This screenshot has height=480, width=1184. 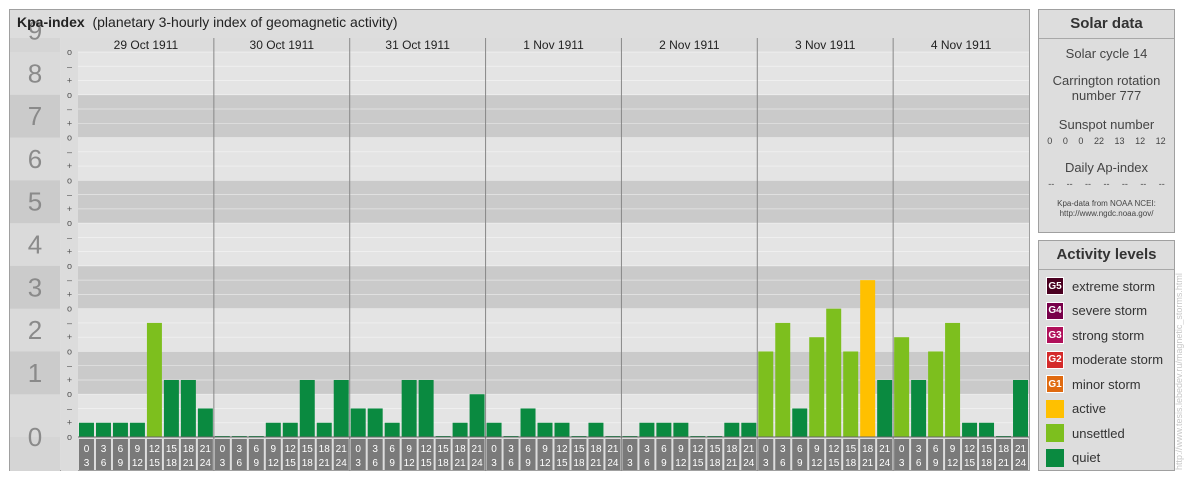 I want to click on legend-item: active, so click(x=1106, y=409).